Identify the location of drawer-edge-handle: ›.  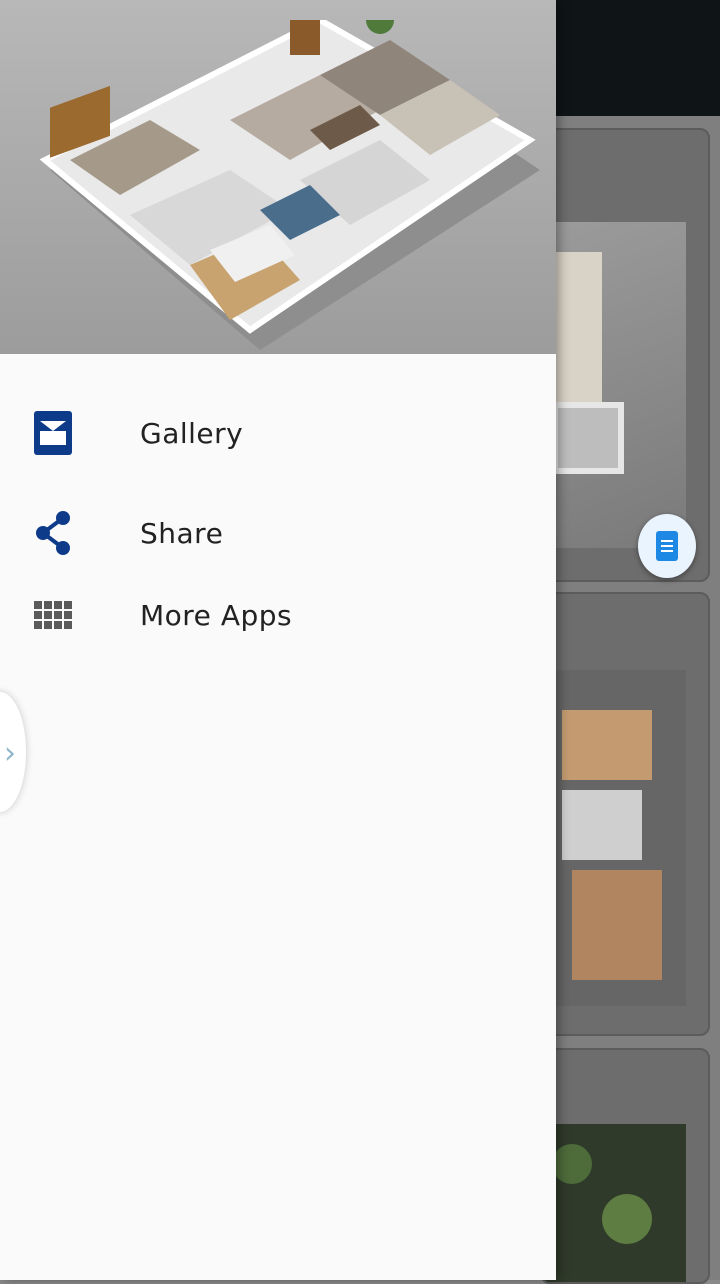
(13, 752).